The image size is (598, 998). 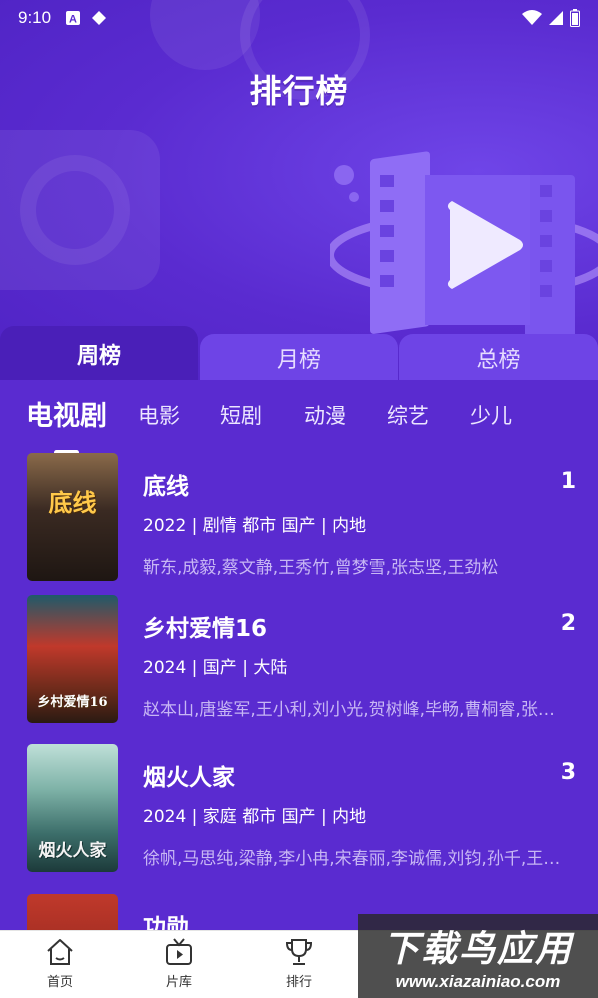 I want to click on item-title: 底线, so click(x=166, y=487).